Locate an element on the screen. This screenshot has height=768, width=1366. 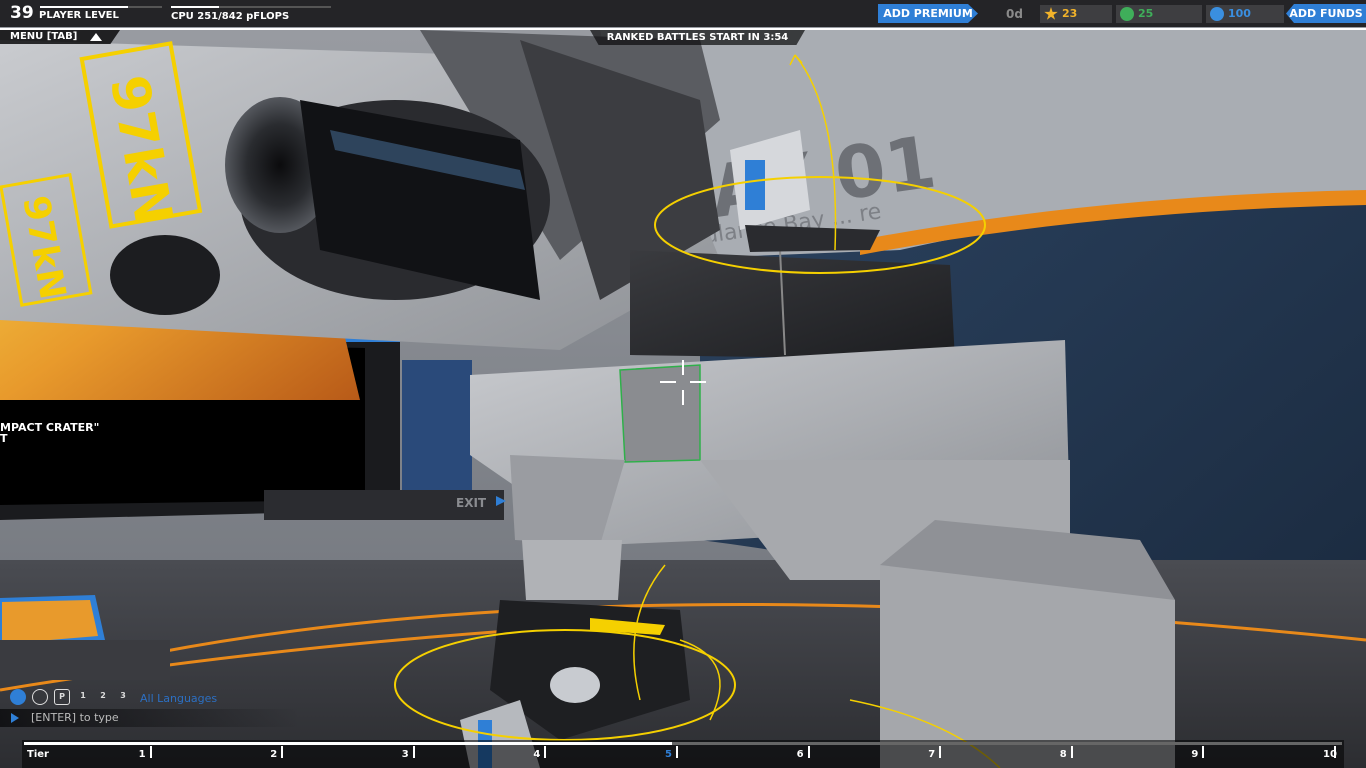
language-filter: All Languages is located at coordinates (178, 698).